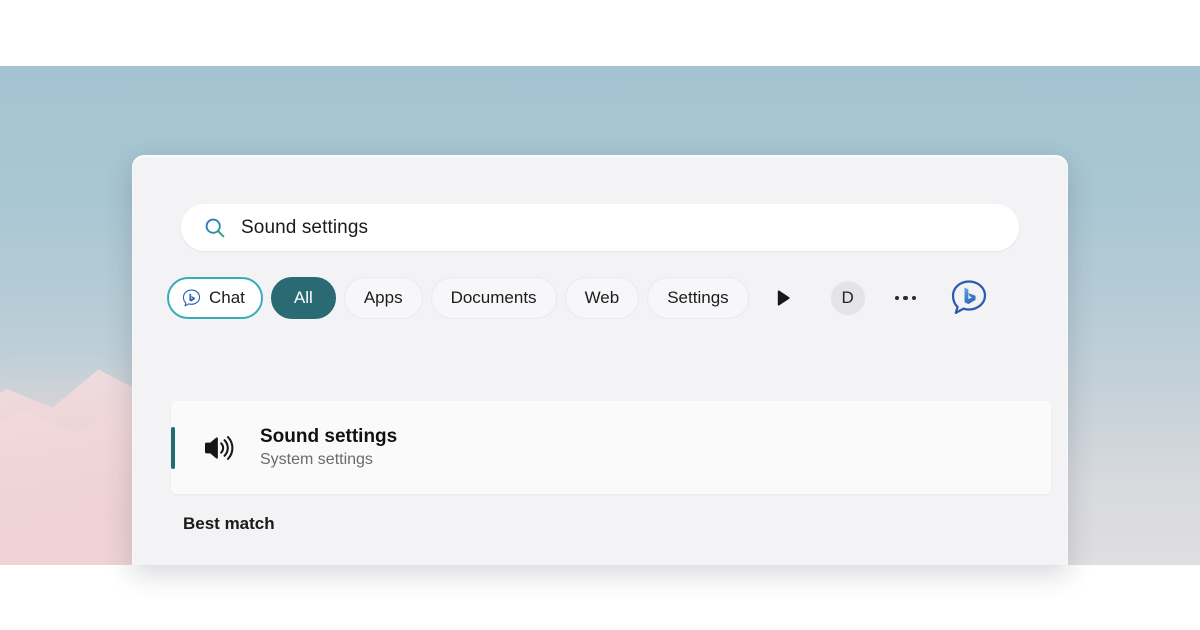 The image size is (1200, 630). I want to click on chevron-right-triangle-icon, so click(783, 298).